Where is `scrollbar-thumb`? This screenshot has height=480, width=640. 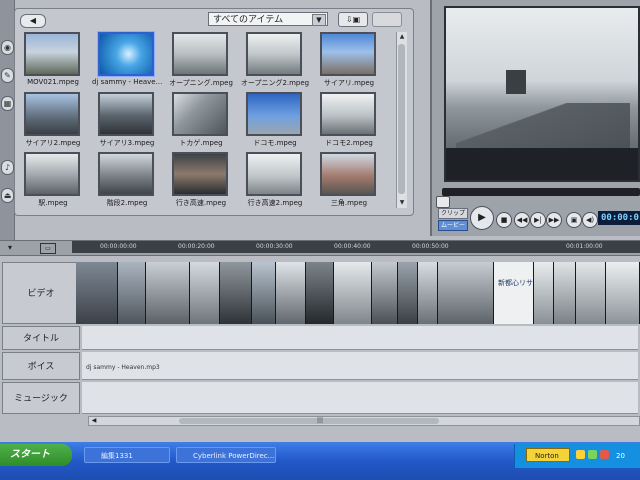 scrollbar-thumb is located at coordinates (401, 119).